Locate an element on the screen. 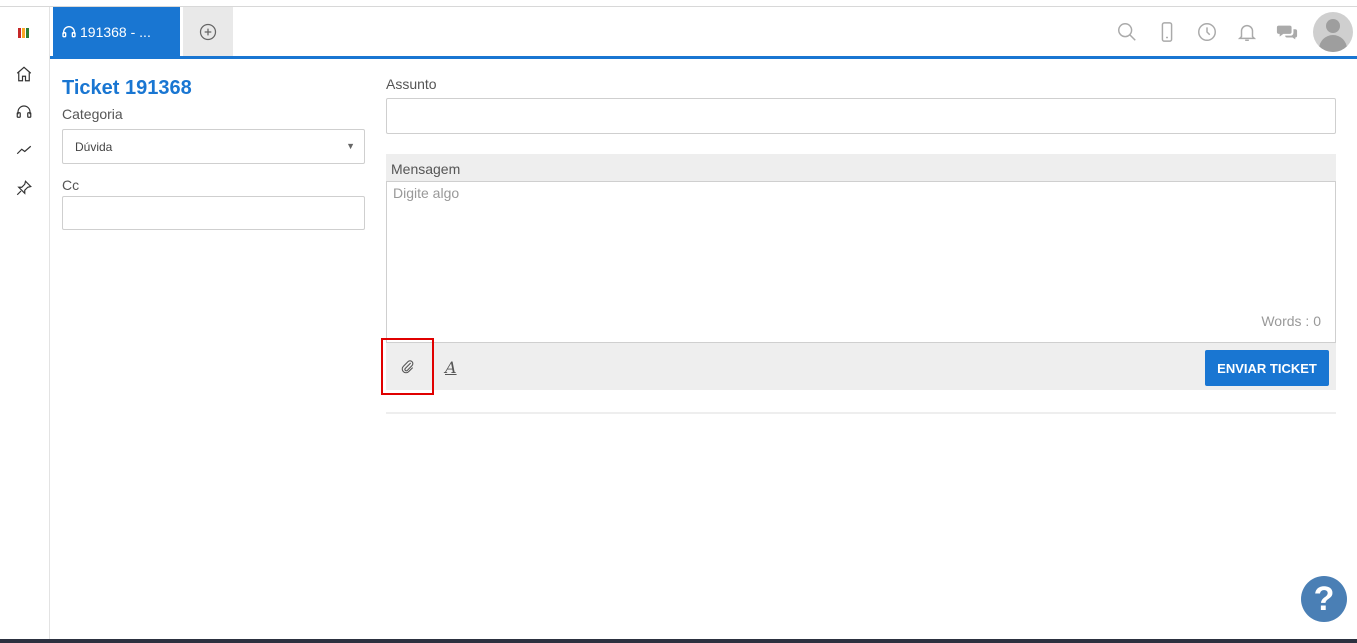 Image resolution: width=1357 pixels, height=643 pixels. subject-field is located at coordinates (861, 116).